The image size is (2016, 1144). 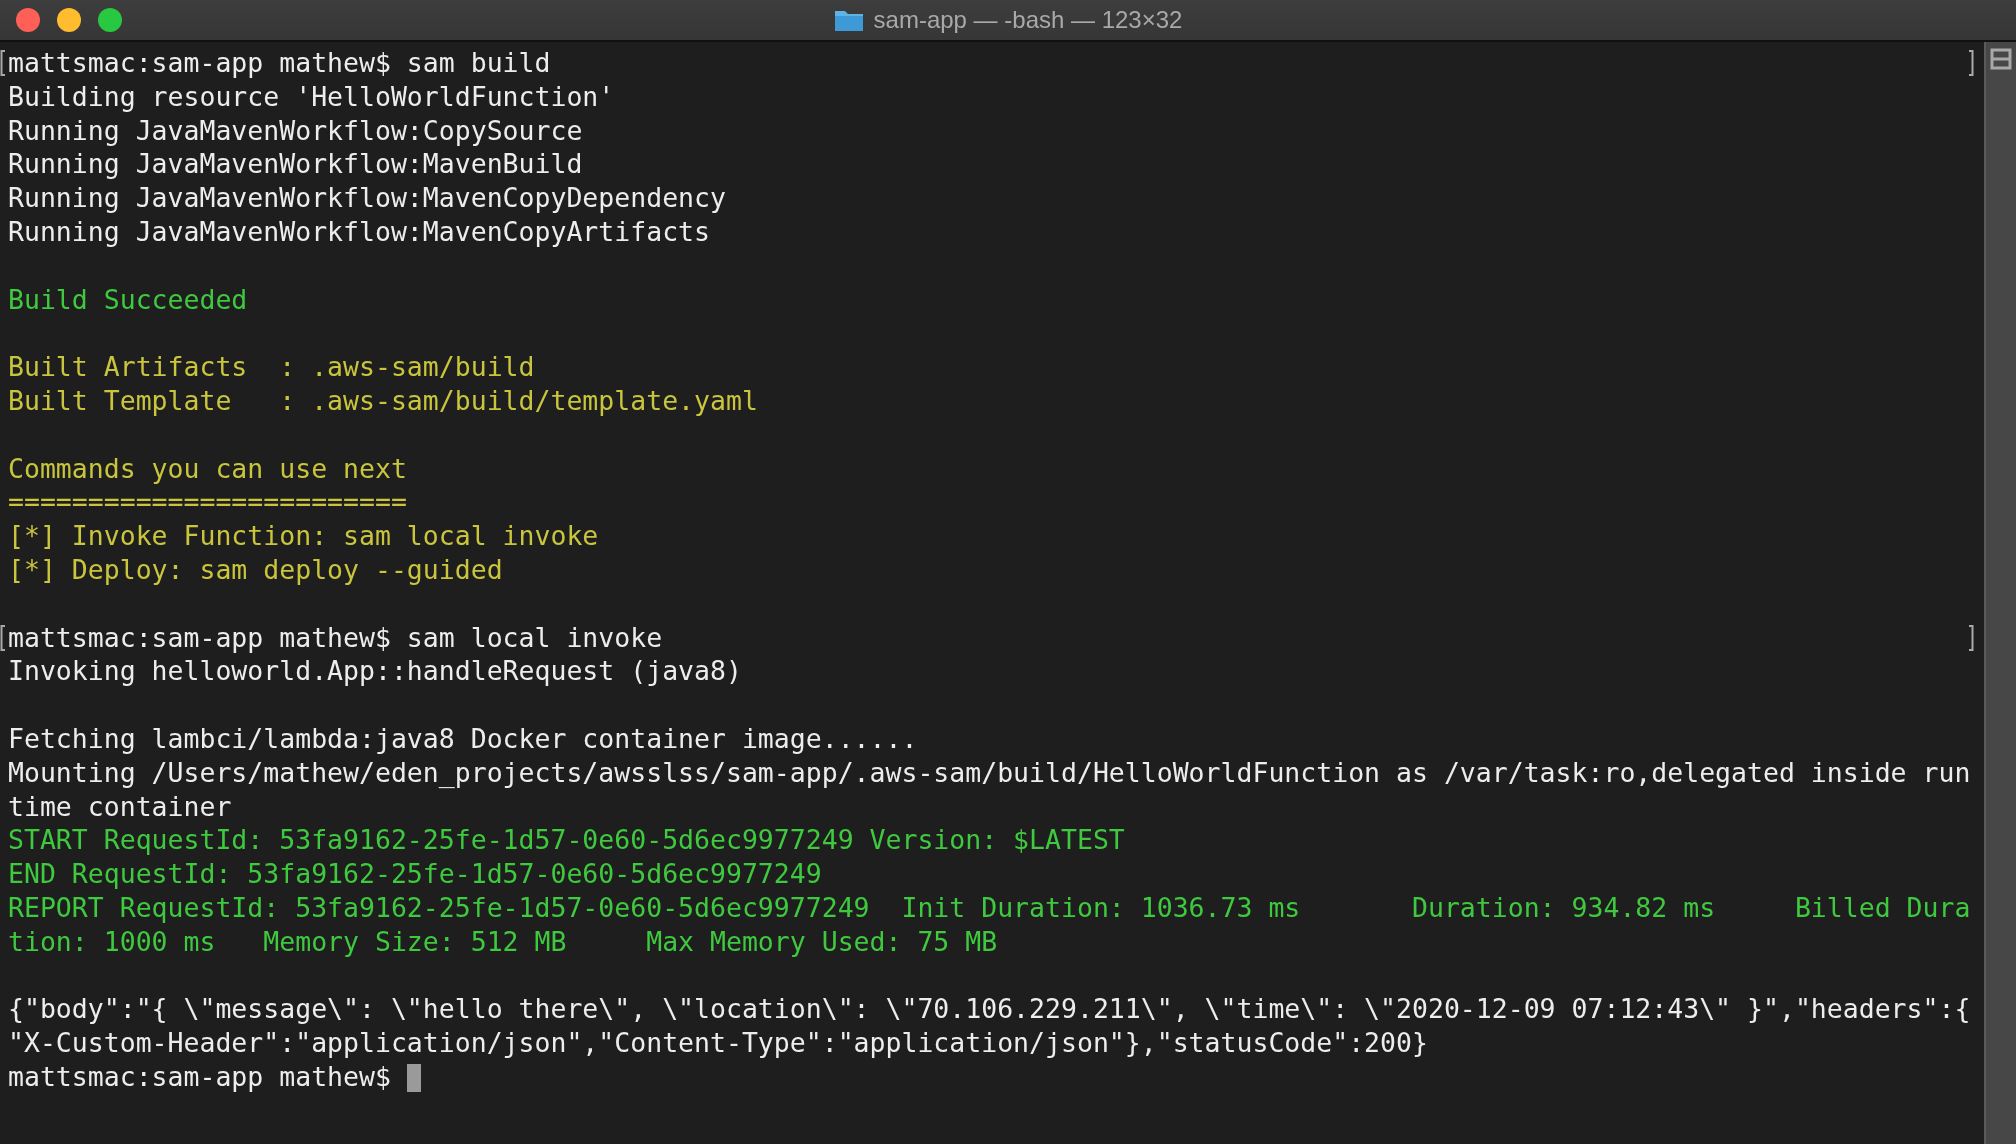 I want to click on terminal-line: mattsmac:sam-app mathew$, so click(x=200, y=1076).